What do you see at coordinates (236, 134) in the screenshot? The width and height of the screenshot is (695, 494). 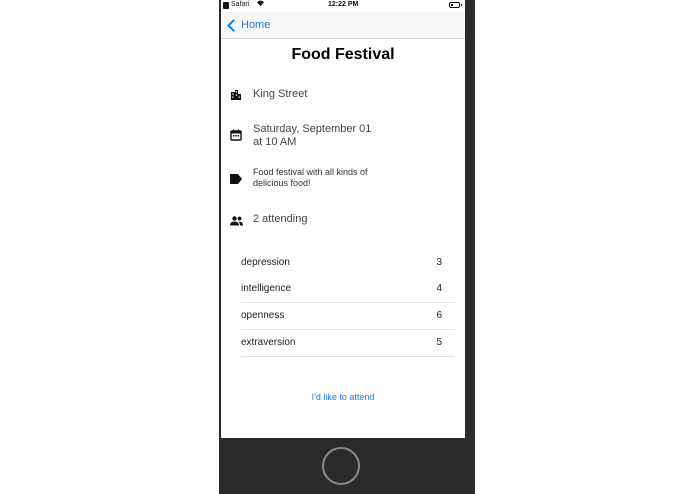 I see `calendar-icon` at bounding box center [236, 134].